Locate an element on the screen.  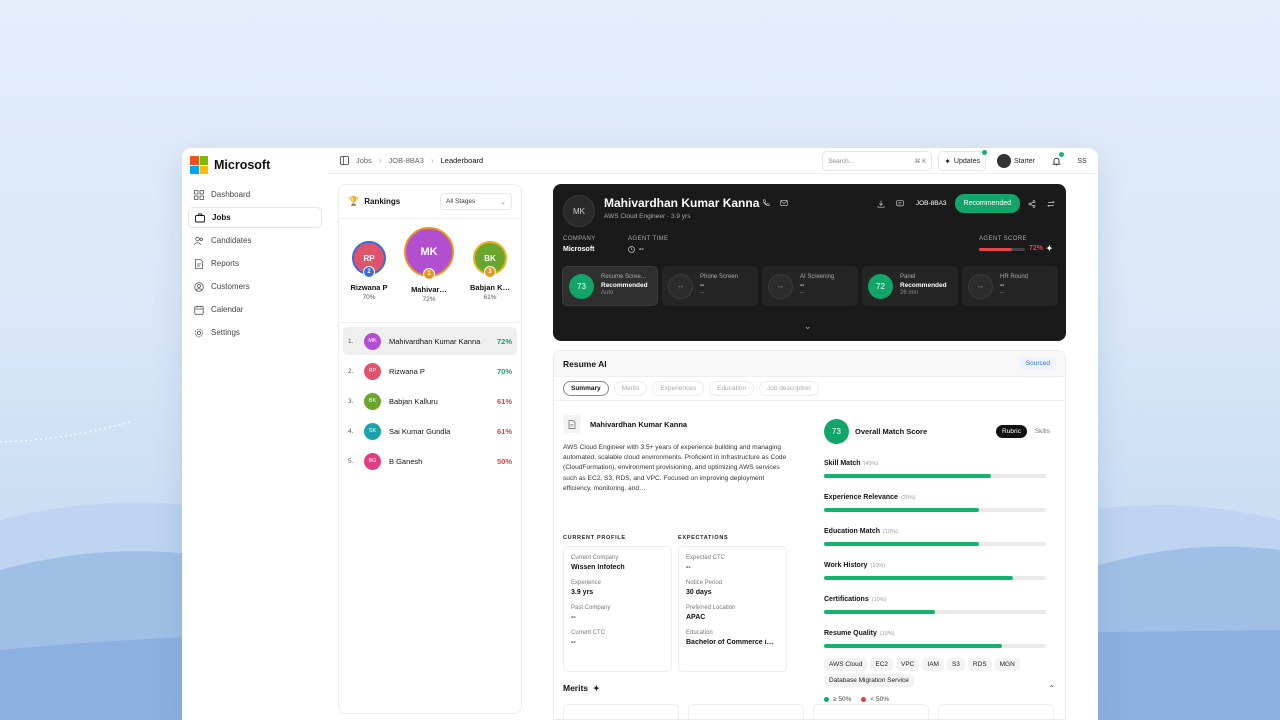
breadcrumb-jobs: Jobs is located at coordinates (364, 160).